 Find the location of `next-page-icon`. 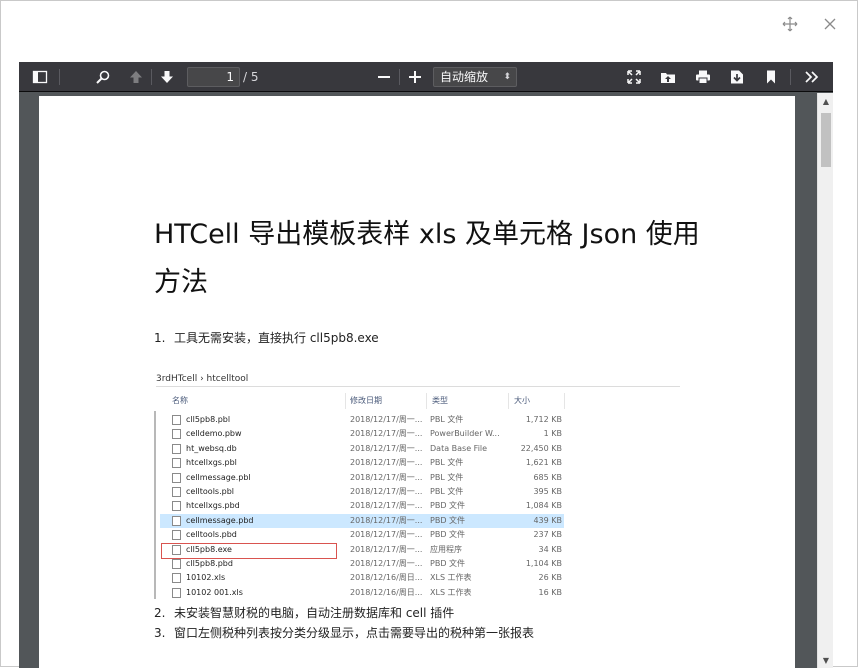

next-page-icon is located at coordinates (167, 77).